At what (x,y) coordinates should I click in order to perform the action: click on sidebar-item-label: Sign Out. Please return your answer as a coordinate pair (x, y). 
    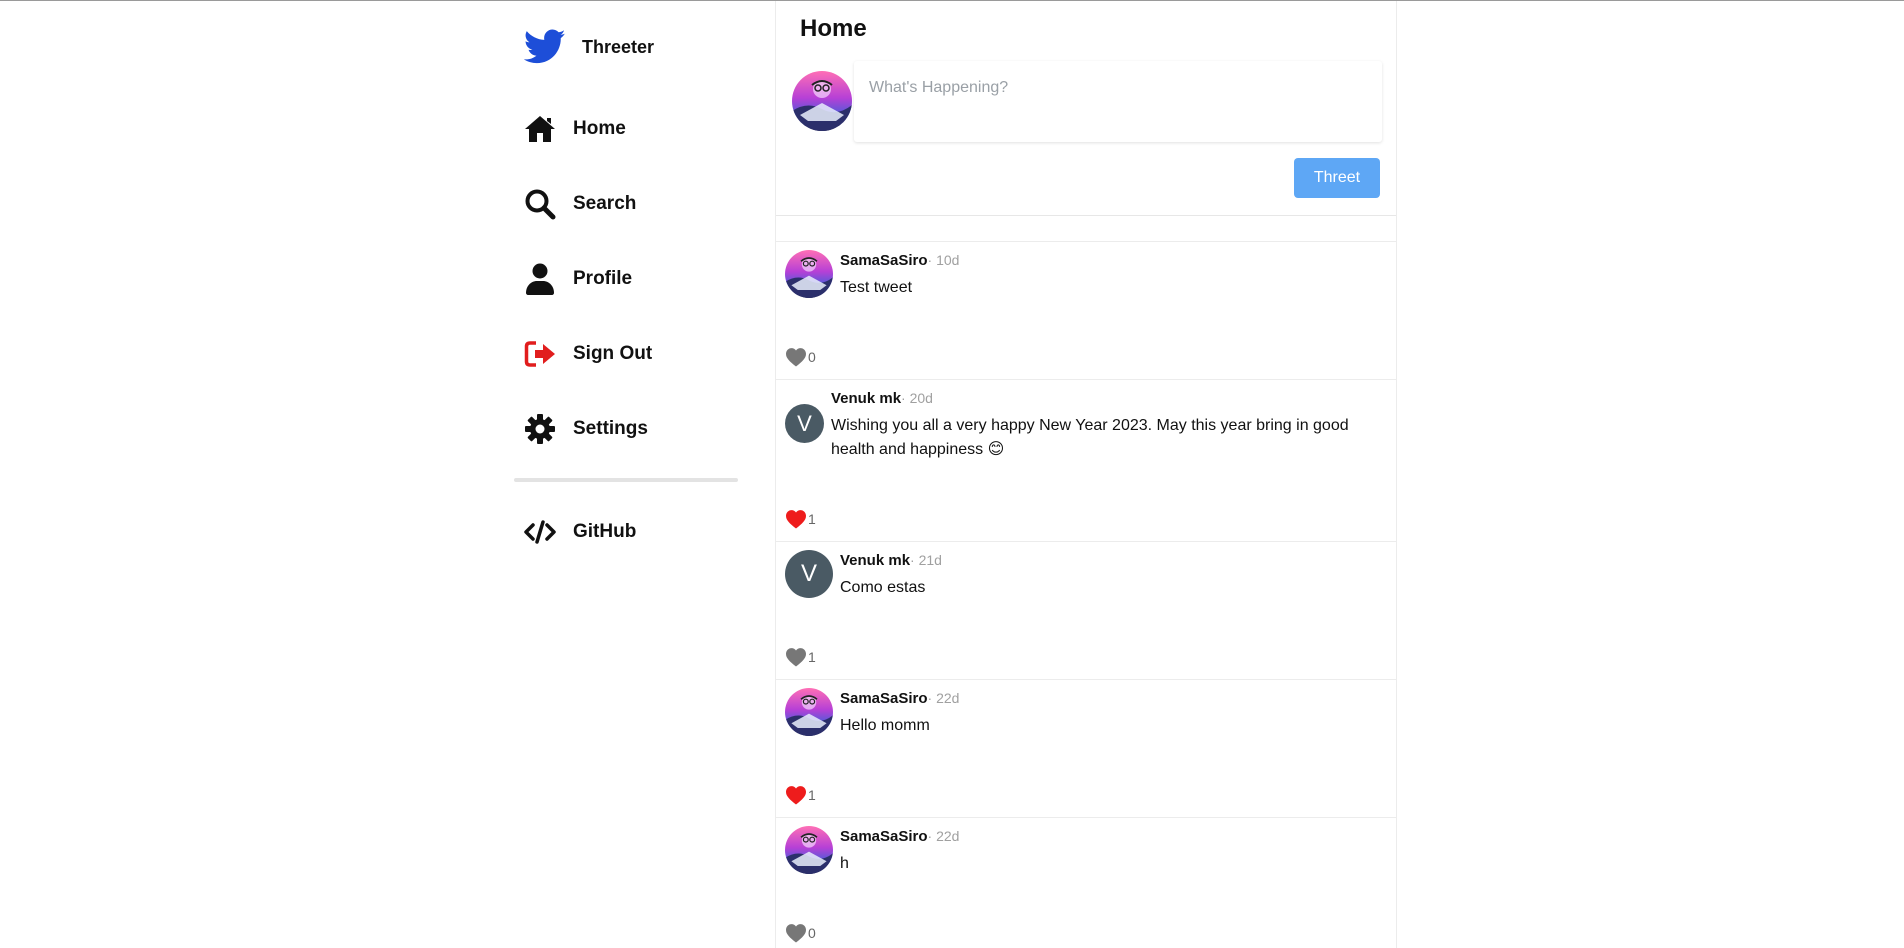
    Looking at the image, I should click on (613, 353).